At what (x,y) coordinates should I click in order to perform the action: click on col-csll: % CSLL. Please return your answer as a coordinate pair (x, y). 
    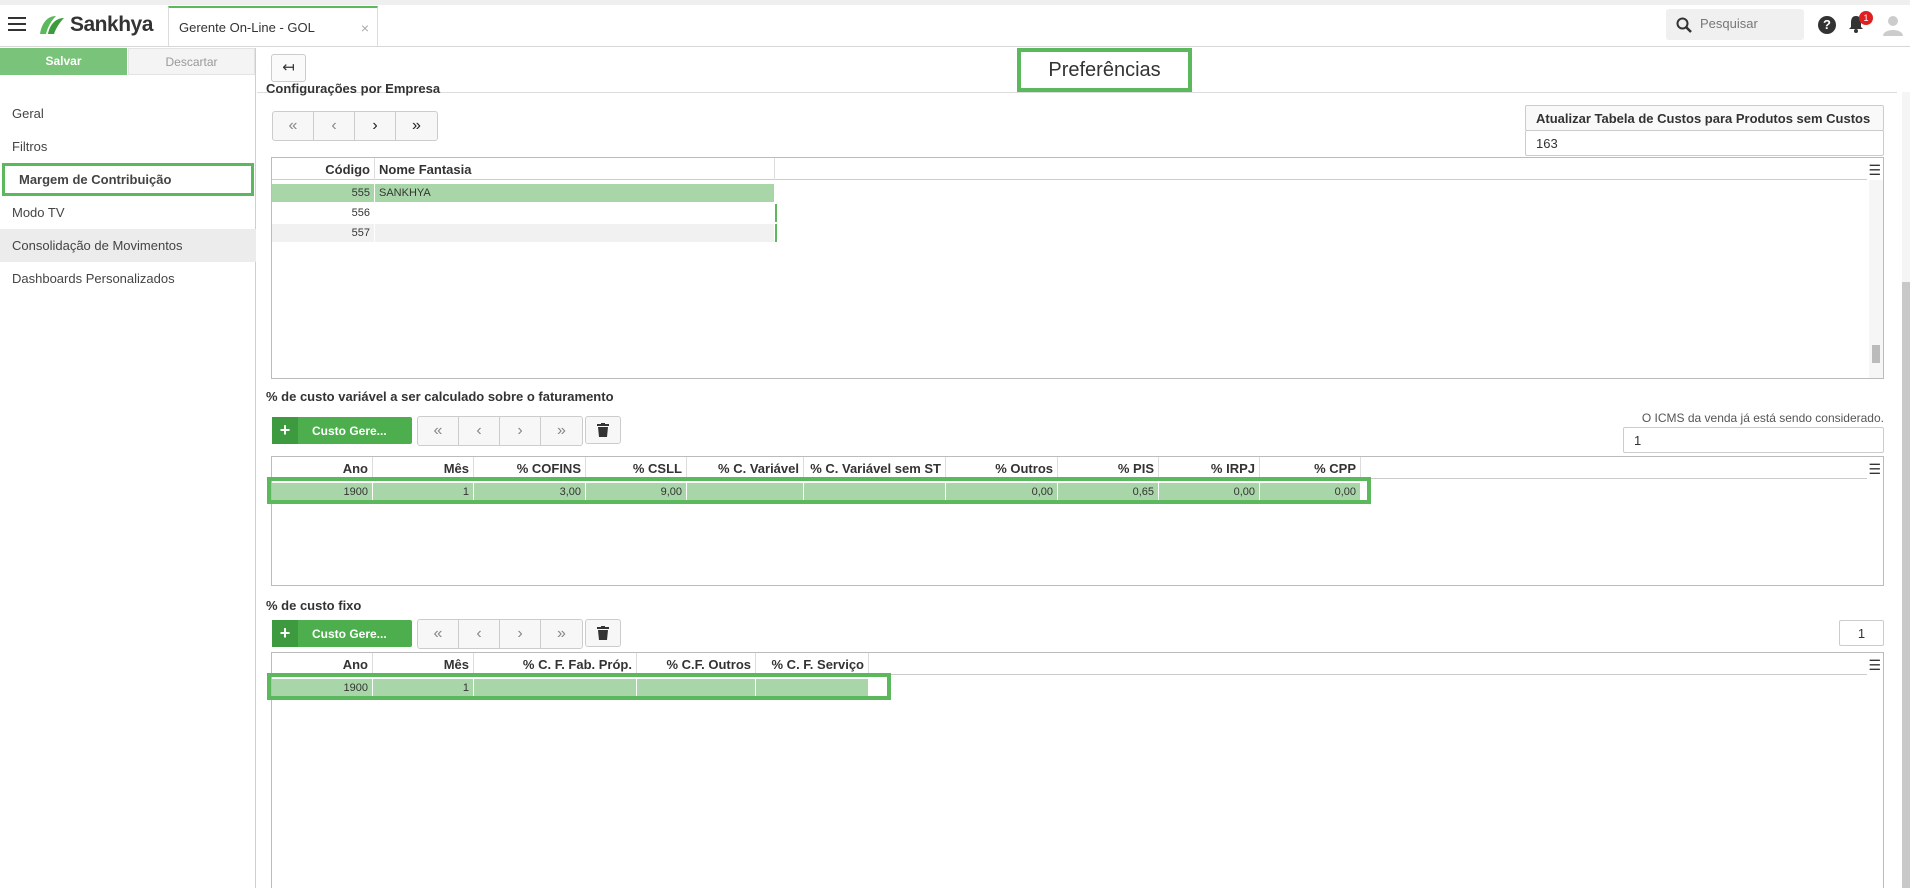
    Looking at the image, I should click on (636, 468).